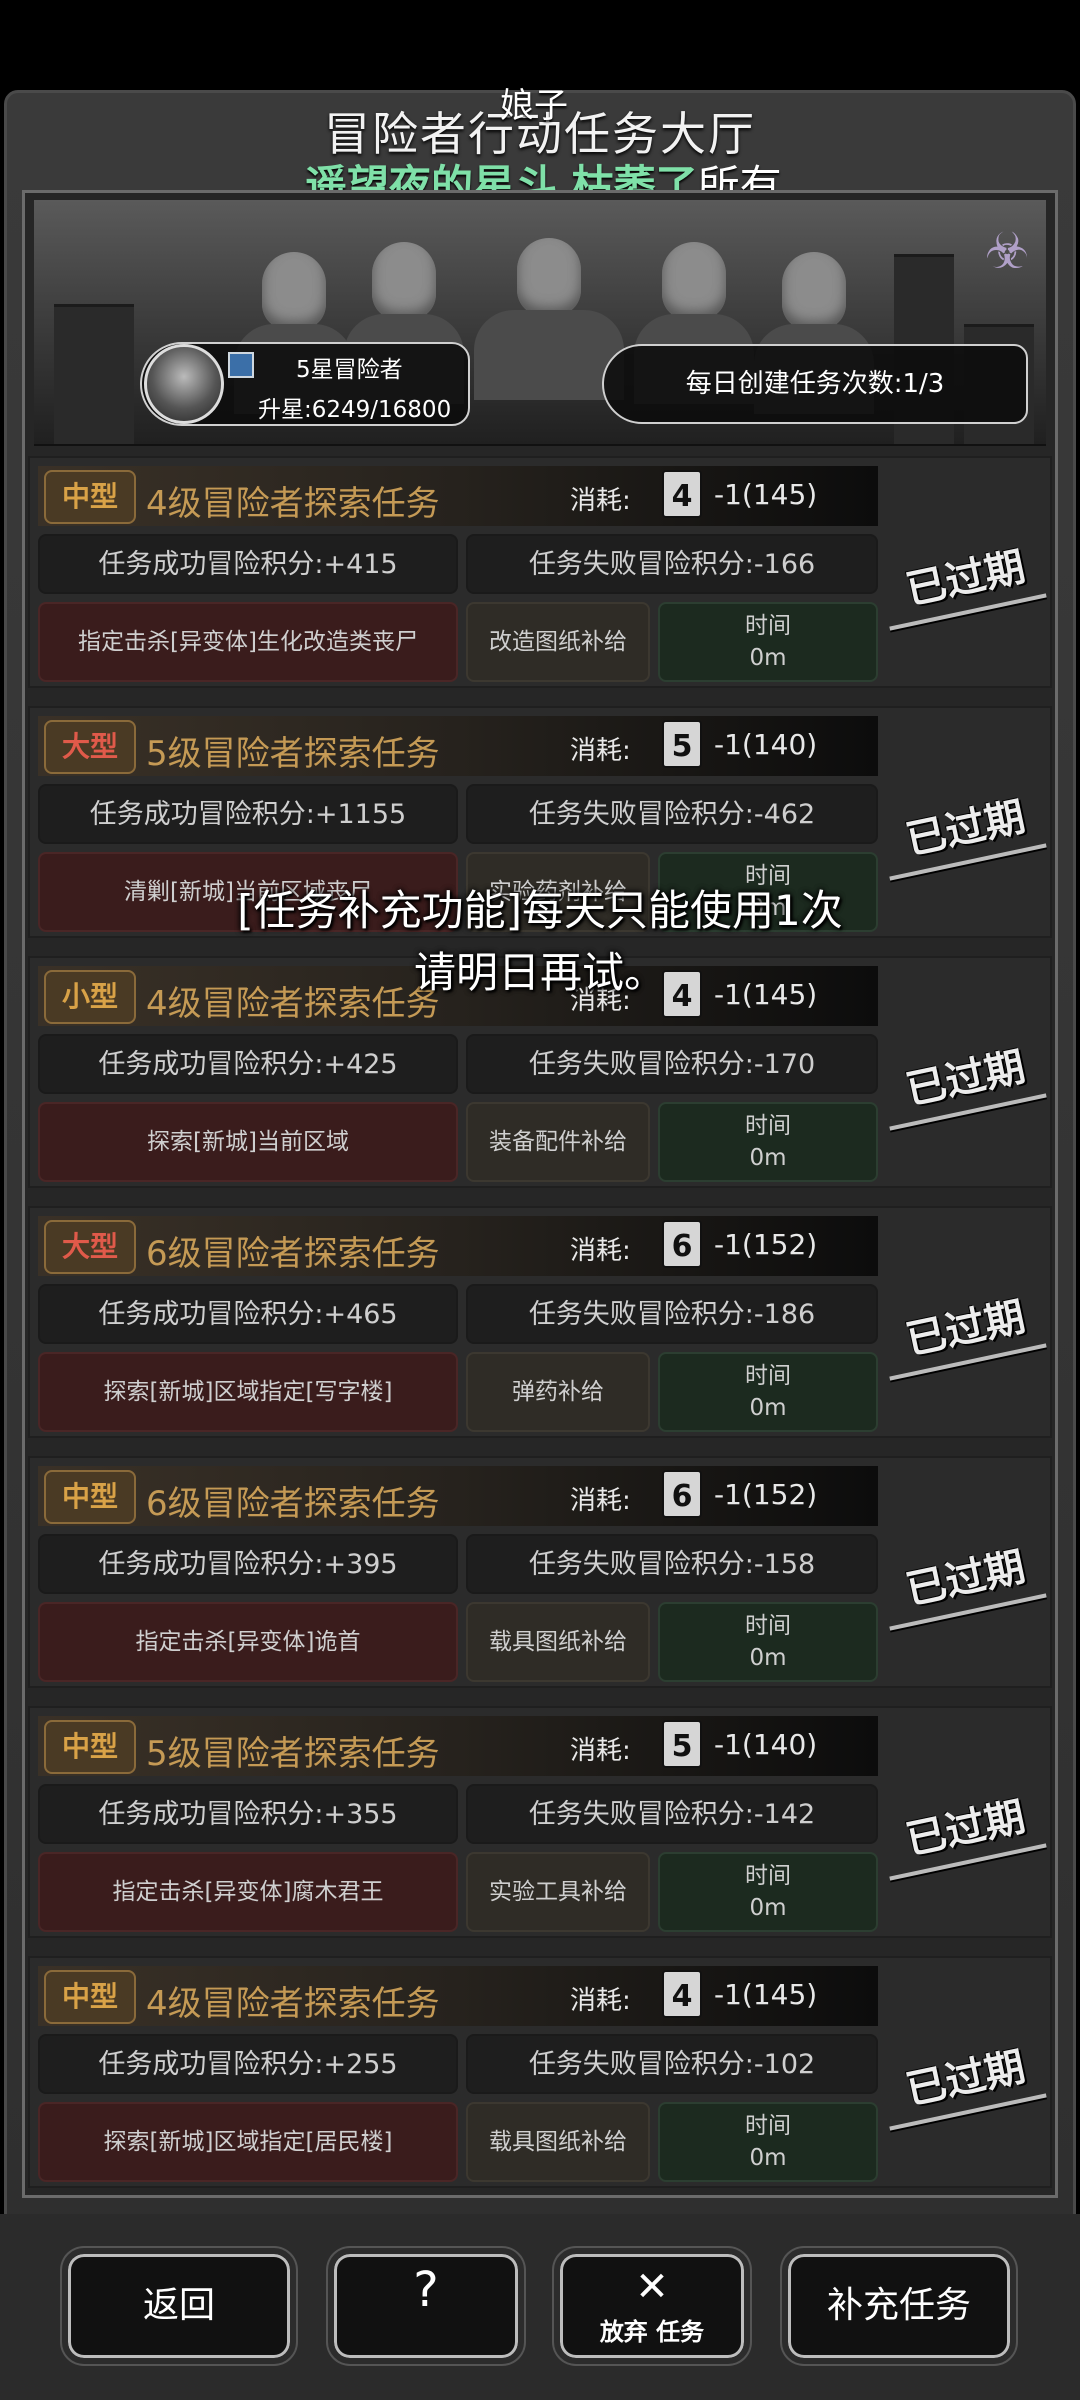 This screenshot has width=1080, height=2400. Describe the element at coordinates (248, 1142) in the screenshot. I see `task-target: 探索[新城]当前区域` at that location.